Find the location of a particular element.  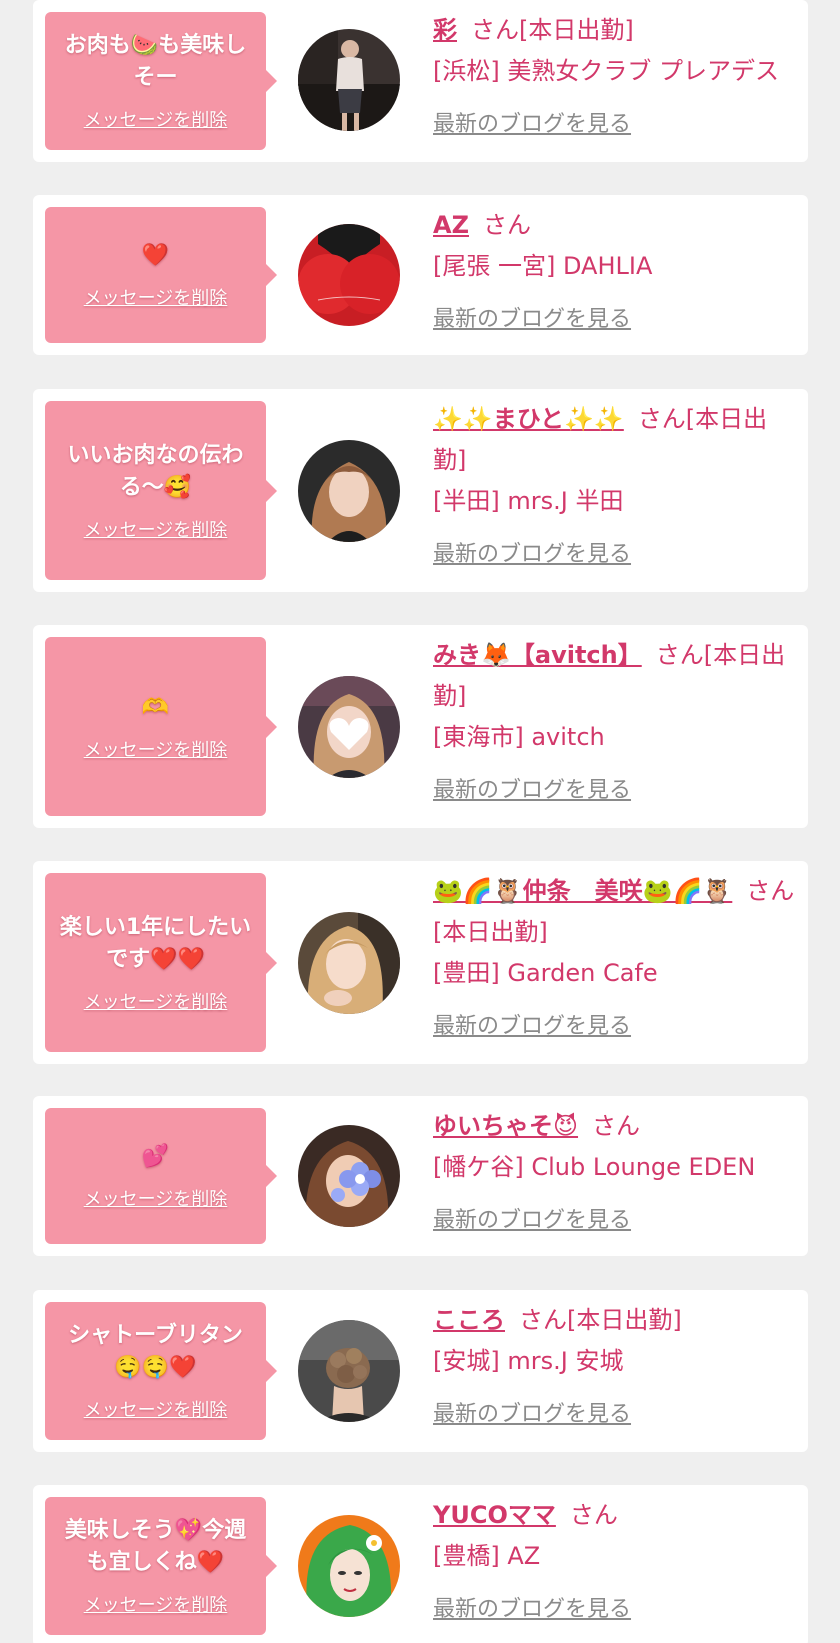

cast-name-line: ✨✨まひと✨✨ さん[本日出勤] is located at coordinates (614, 440).